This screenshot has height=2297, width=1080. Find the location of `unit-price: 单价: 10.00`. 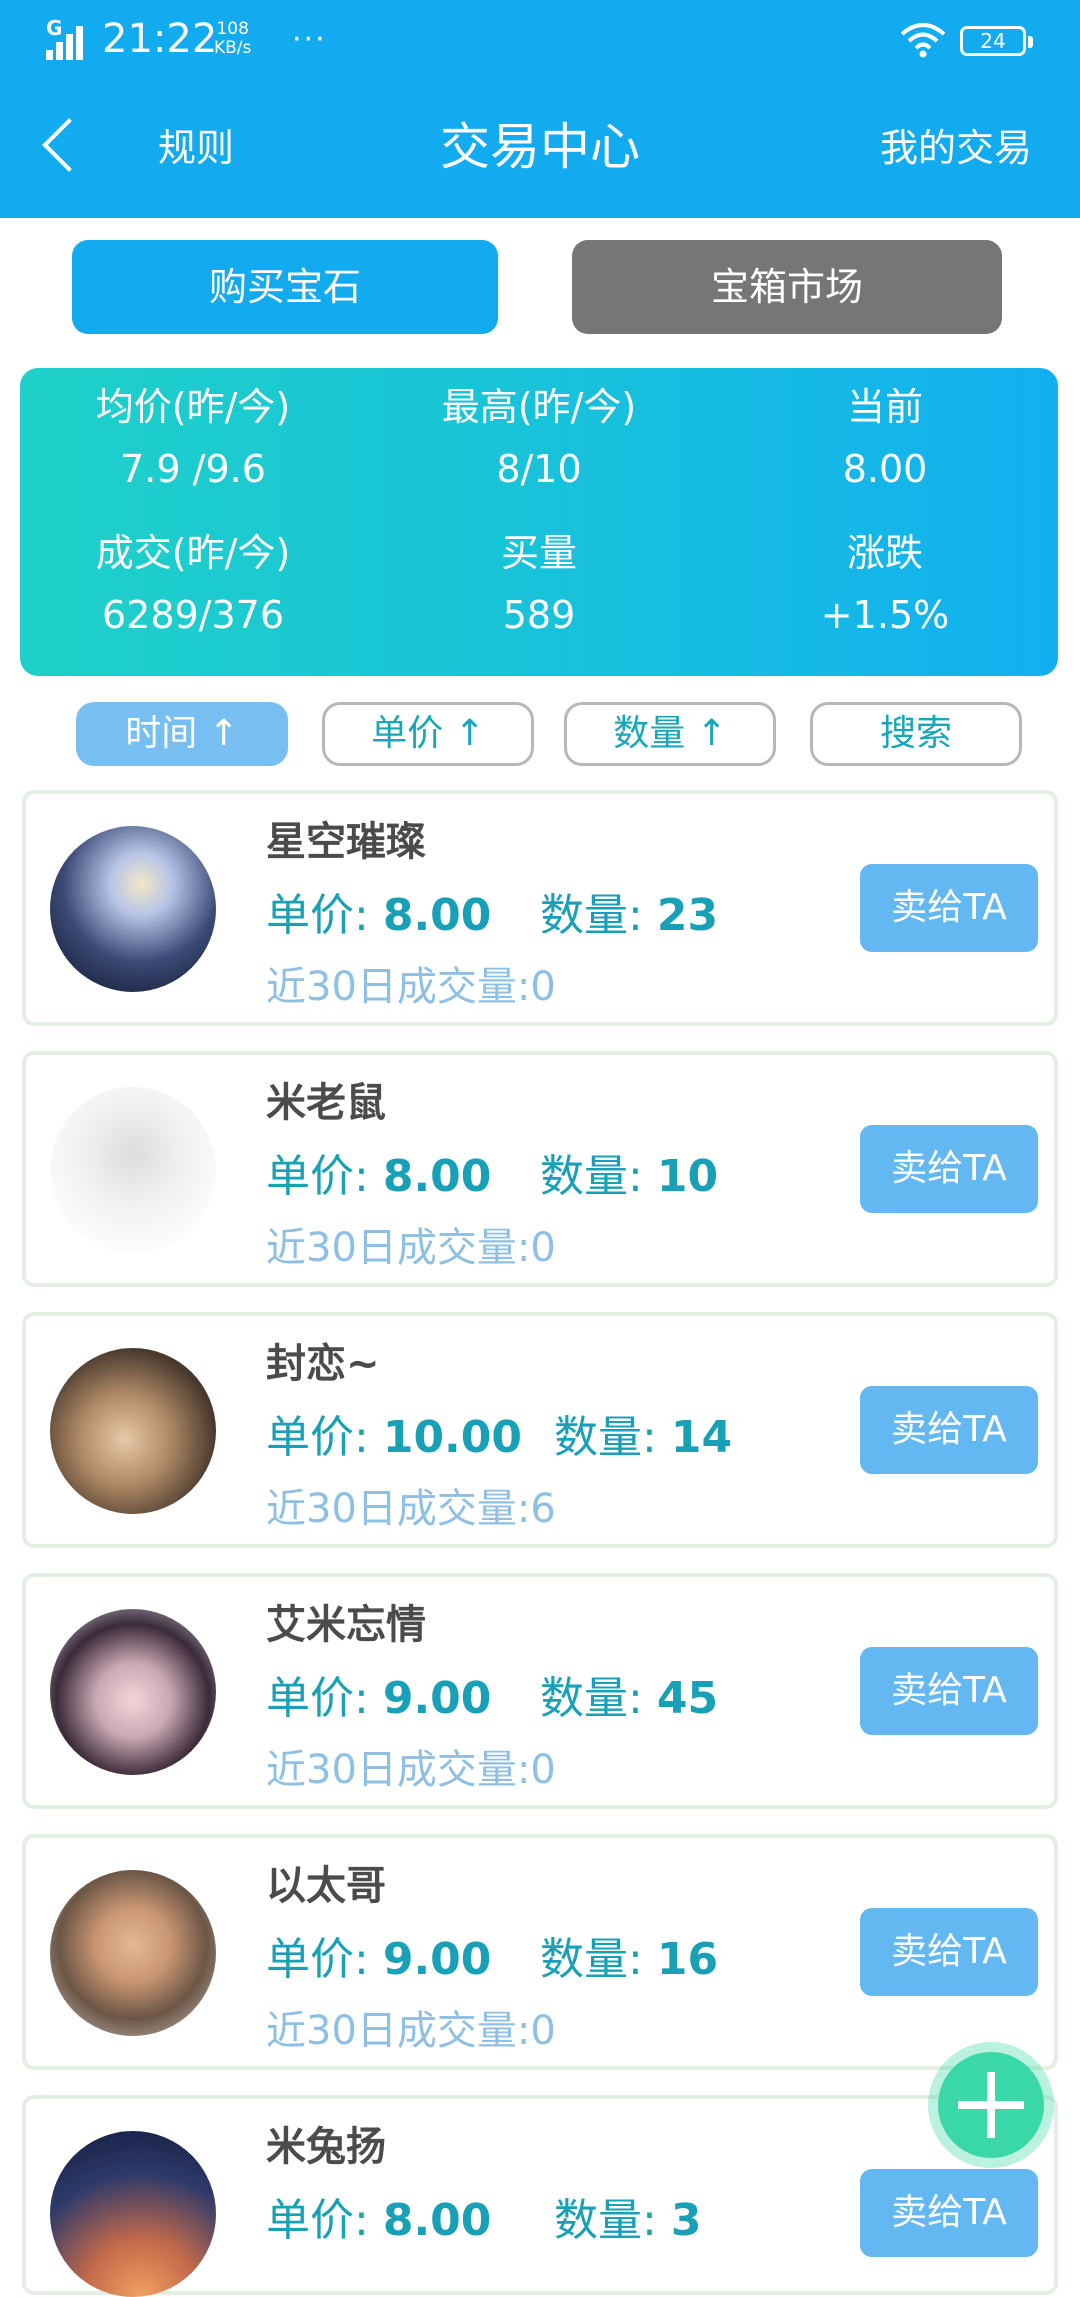

unit-price: 单价: 10.00 is located at coordinates (394, 1438).